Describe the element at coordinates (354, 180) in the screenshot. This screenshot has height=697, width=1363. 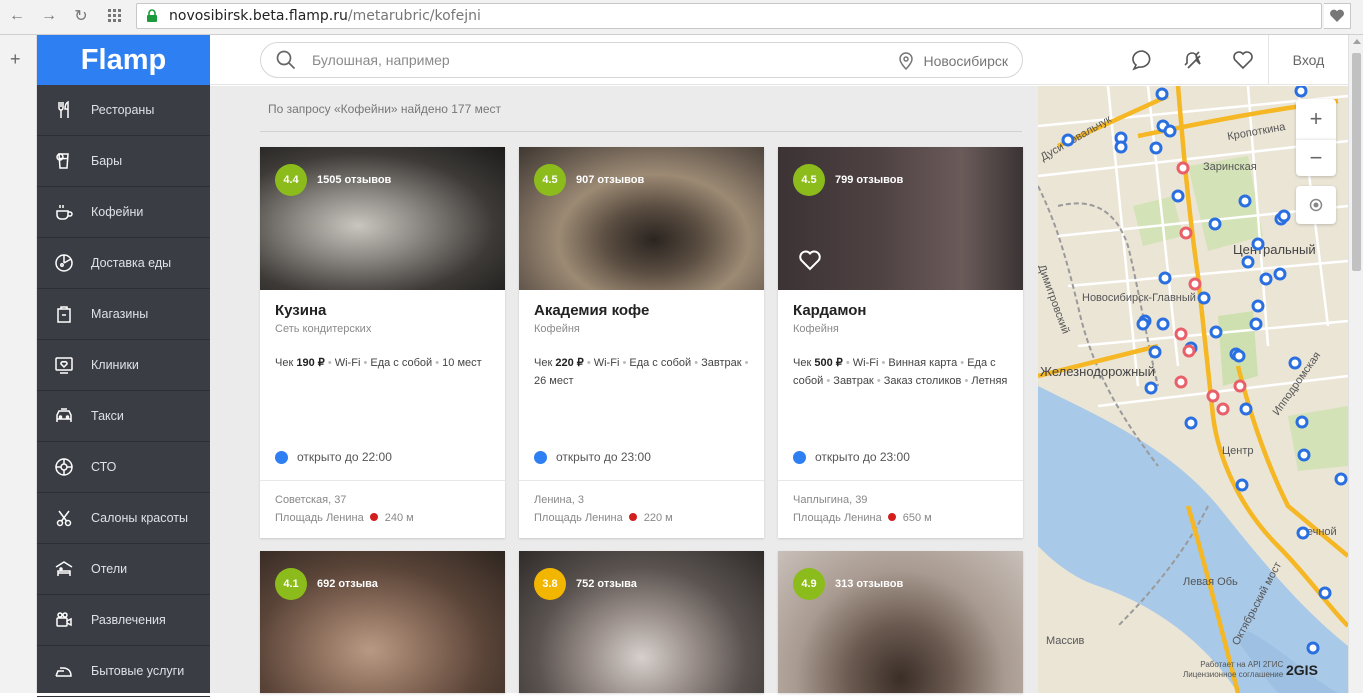
I see `reviews-count: 1505 отзывов` at that location.